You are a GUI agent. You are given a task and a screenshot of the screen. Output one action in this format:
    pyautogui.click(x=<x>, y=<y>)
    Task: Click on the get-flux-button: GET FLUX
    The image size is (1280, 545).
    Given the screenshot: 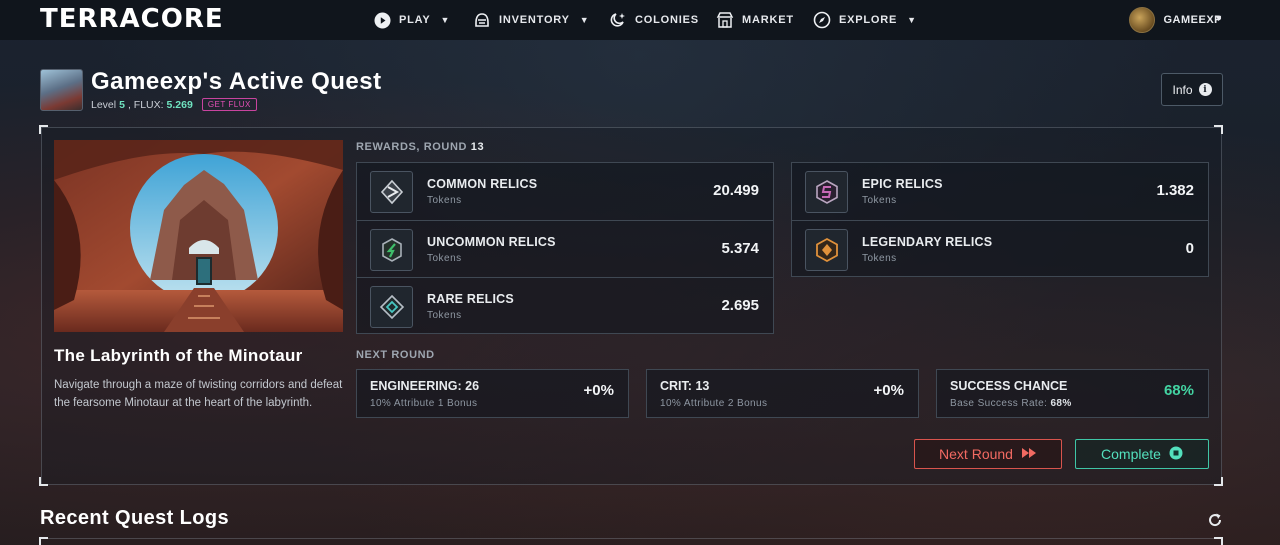 What is the action you would take?
    pyautogui.click(x=229, y=104)
    